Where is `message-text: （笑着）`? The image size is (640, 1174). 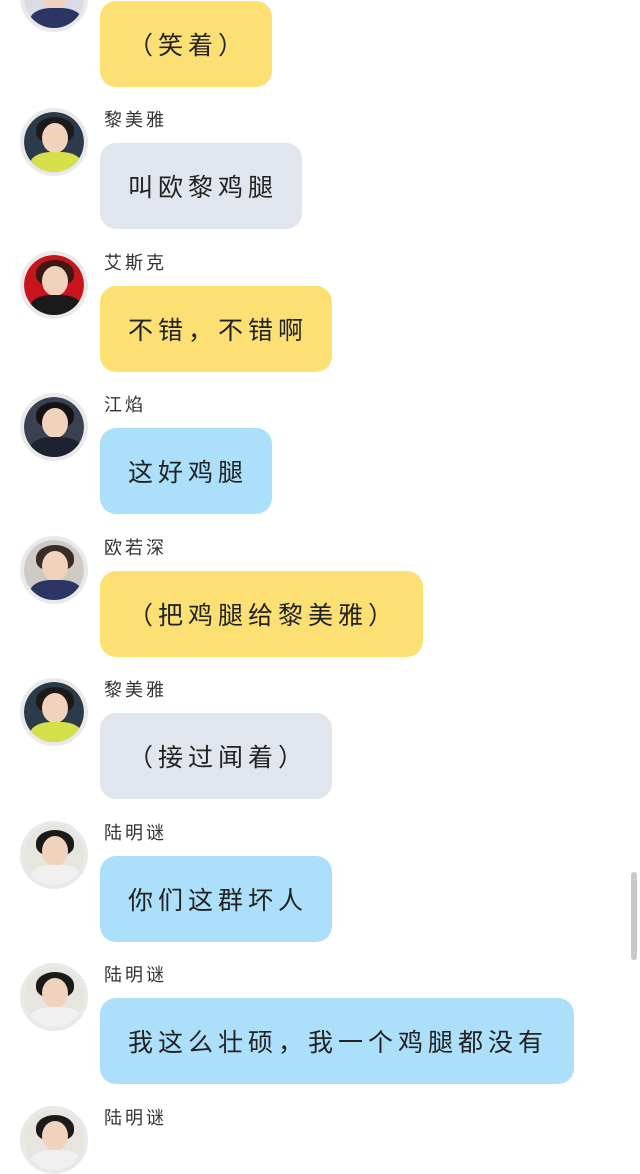
message-text: （笑着） is located at coordinates (188, 45).